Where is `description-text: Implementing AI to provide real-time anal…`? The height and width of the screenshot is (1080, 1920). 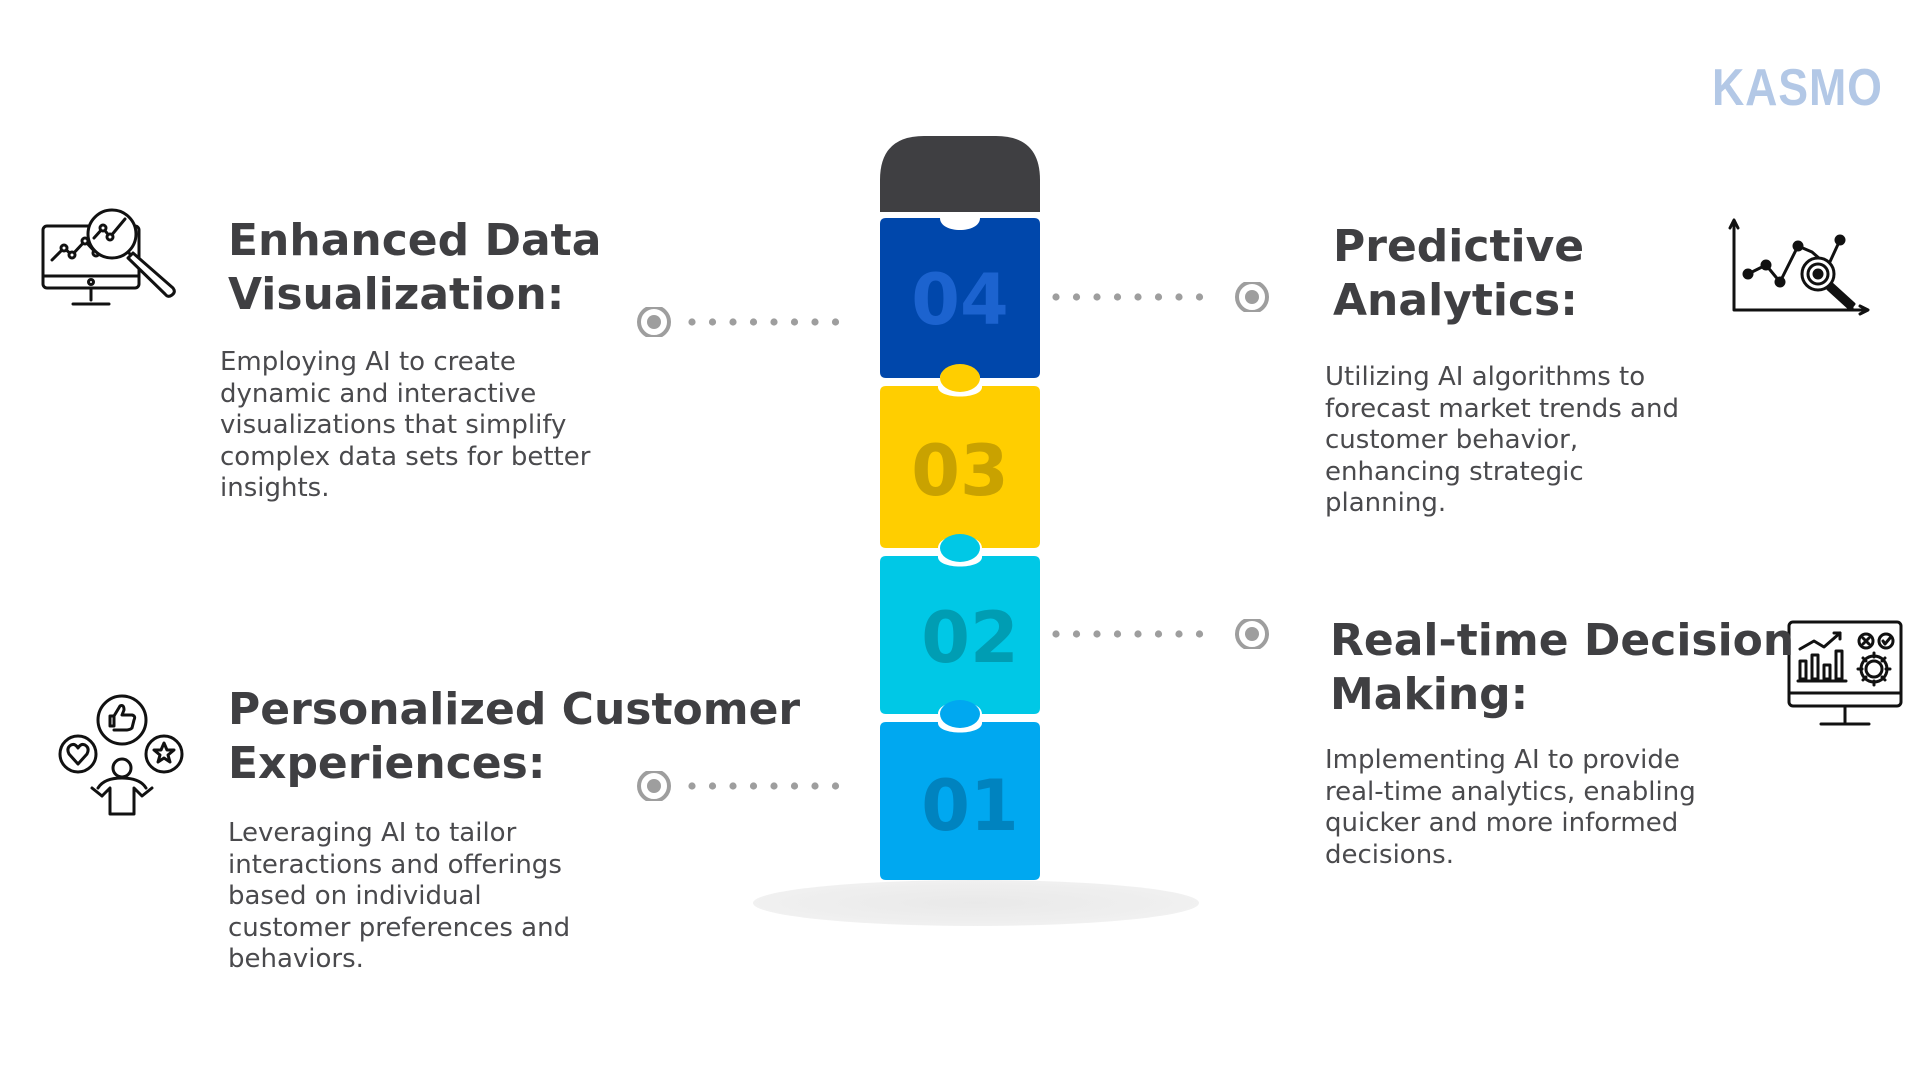
description-text: Implementing AI to provide real-time anal… is located at coordinates (1510, 808).